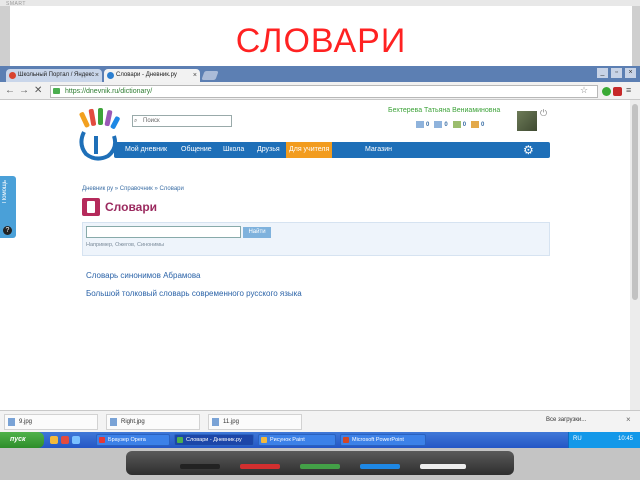 The height and width of the screenshot is (480, 640). I want to click on browser-toolbar: ← → ✕ https://dnevnik.ru/dictionary/ ☆ ≡, so click(320, 91).